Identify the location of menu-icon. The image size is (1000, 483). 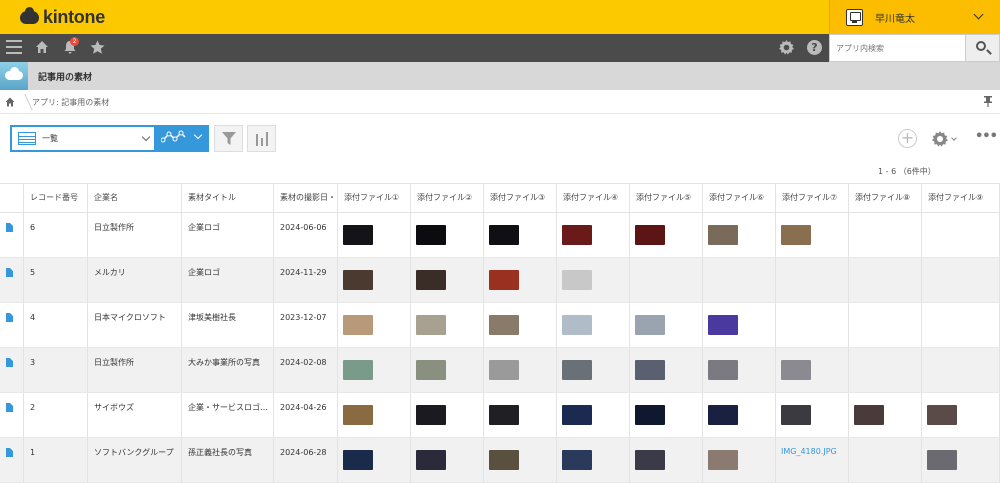
(14, 47).